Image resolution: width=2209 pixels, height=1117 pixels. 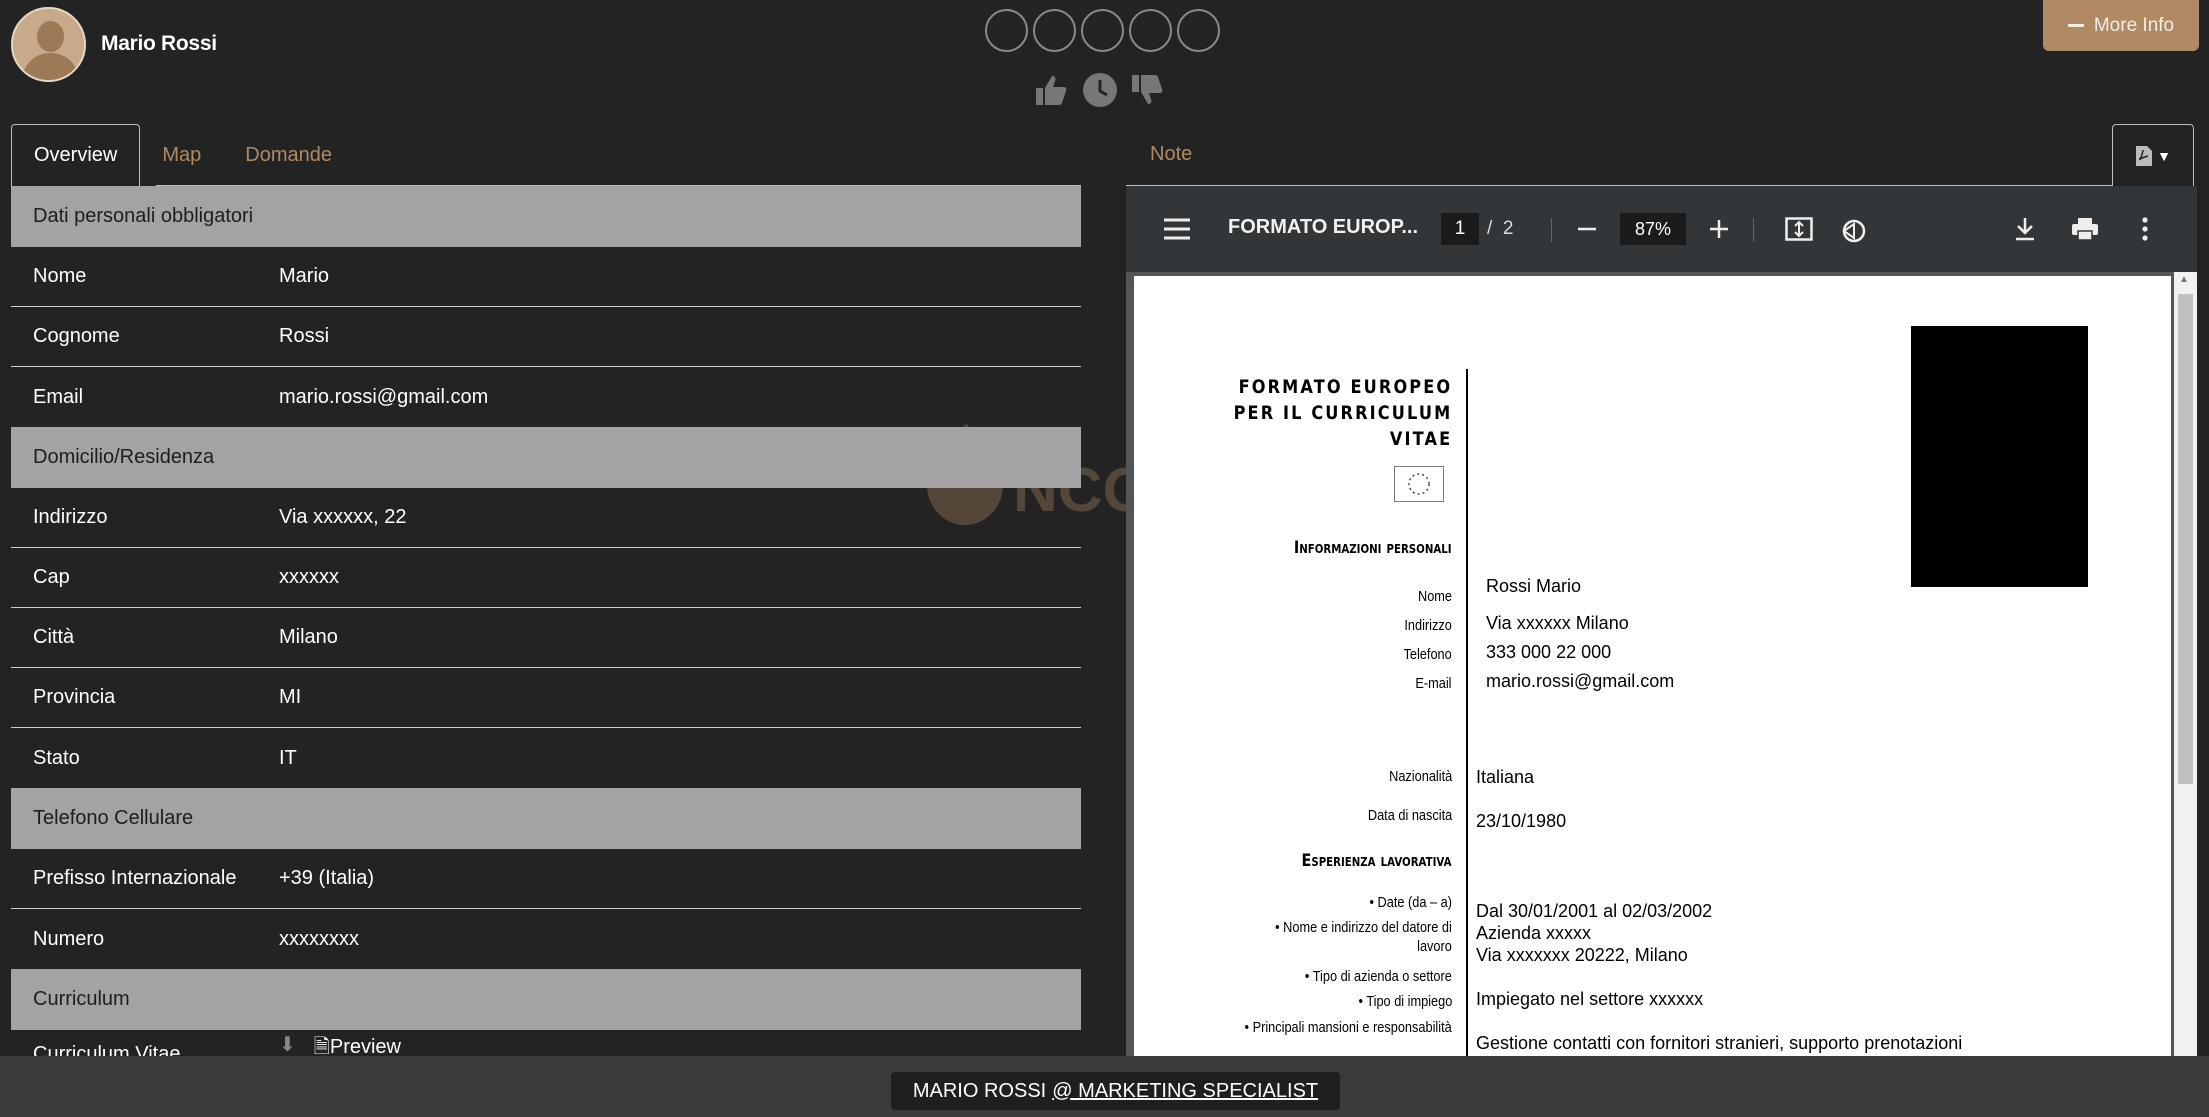 What do you see at coordinates (1177, 229) in the screenshot?
I see `menu-icon` at bounding box center [1177, 229].